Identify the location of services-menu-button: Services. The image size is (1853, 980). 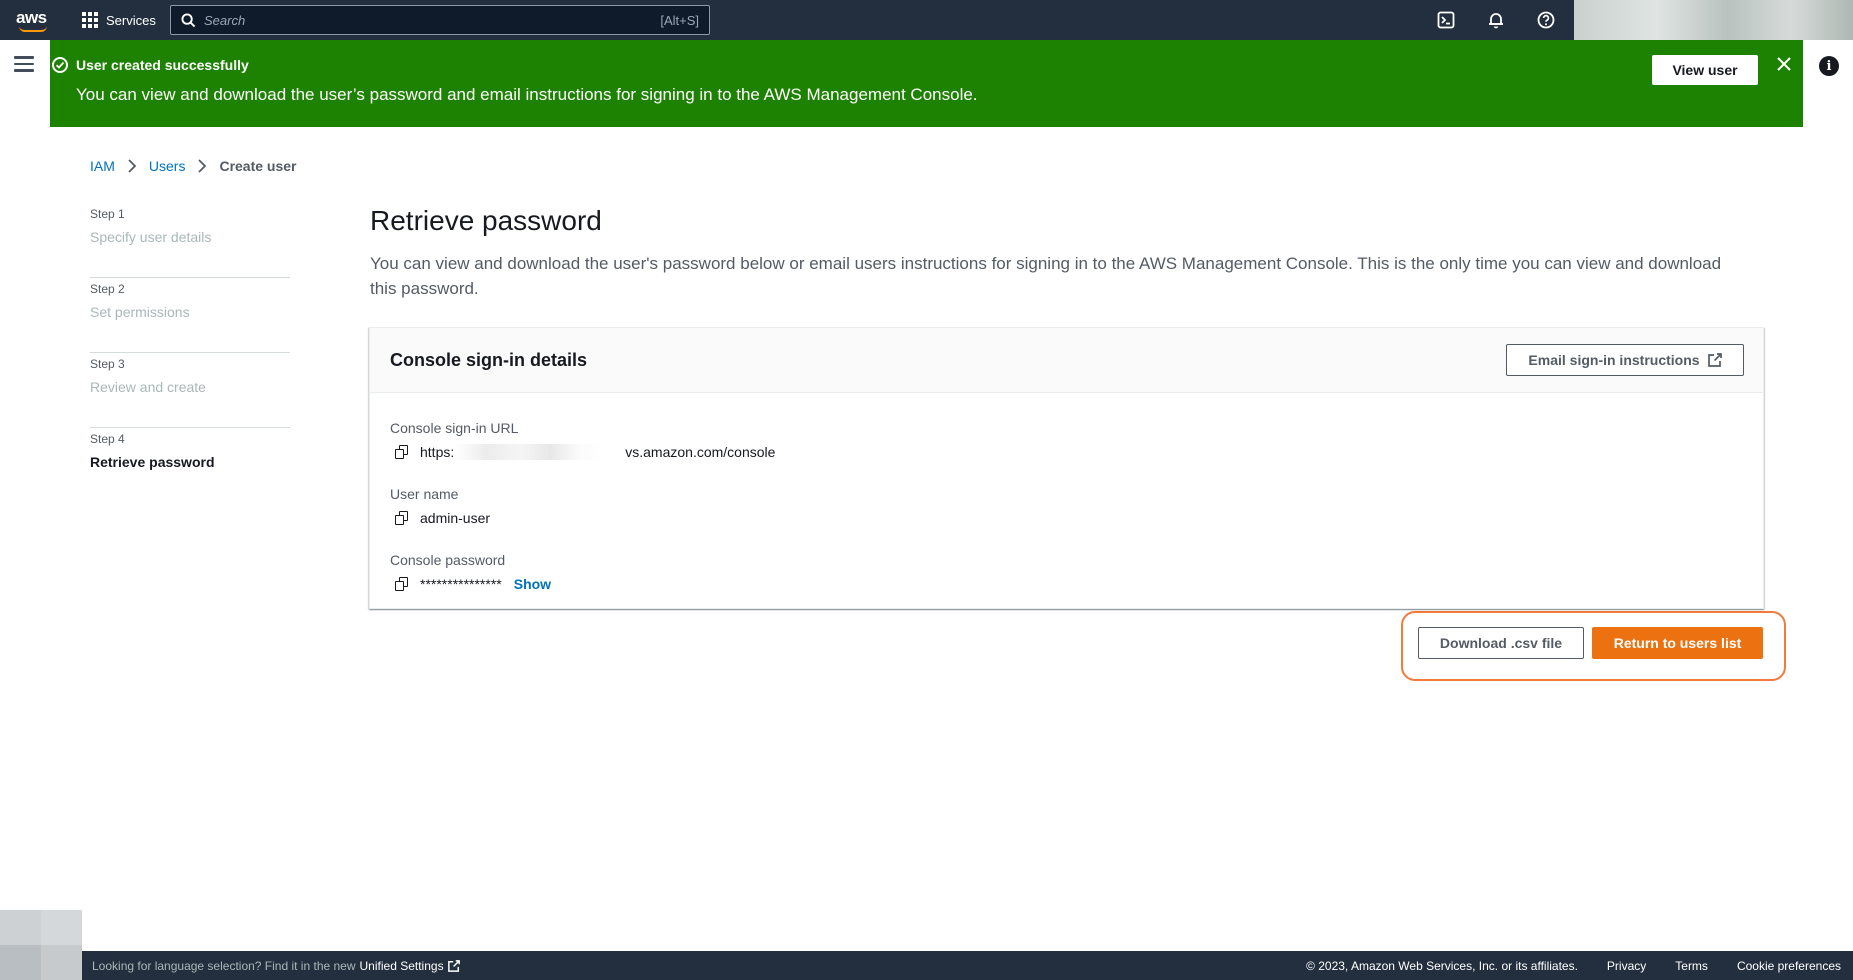
(119, 20).